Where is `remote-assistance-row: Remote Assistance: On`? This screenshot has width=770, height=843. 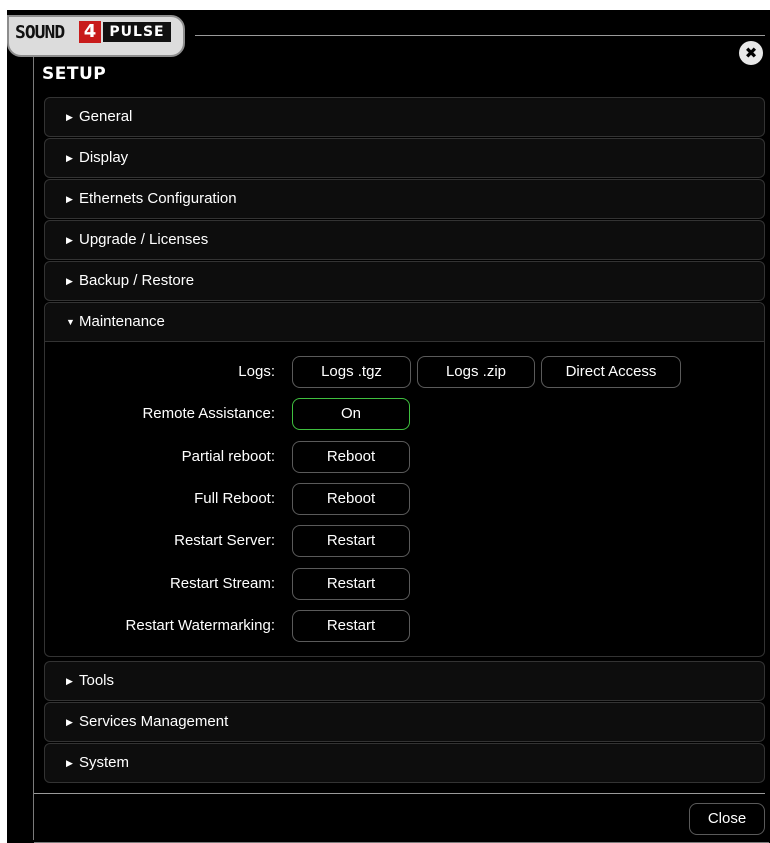
remote-assistance-row: Remote Assistance: On is located at coordinates (404, 414).